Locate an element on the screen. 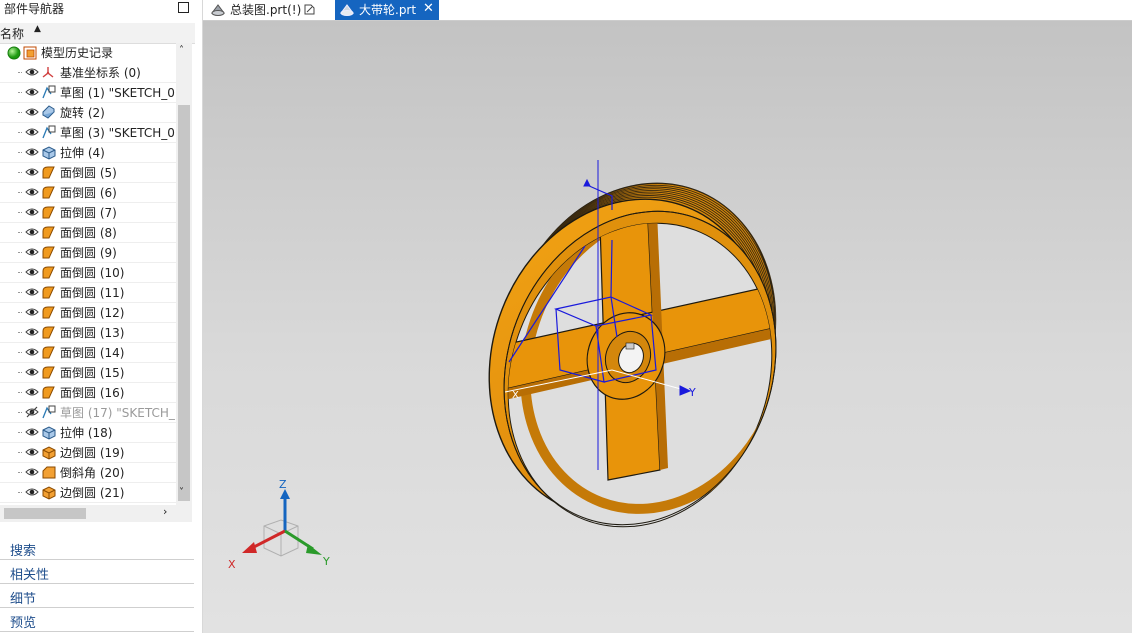  tree-horizontal-scrollbar: › is located at coordinates (96, 513).